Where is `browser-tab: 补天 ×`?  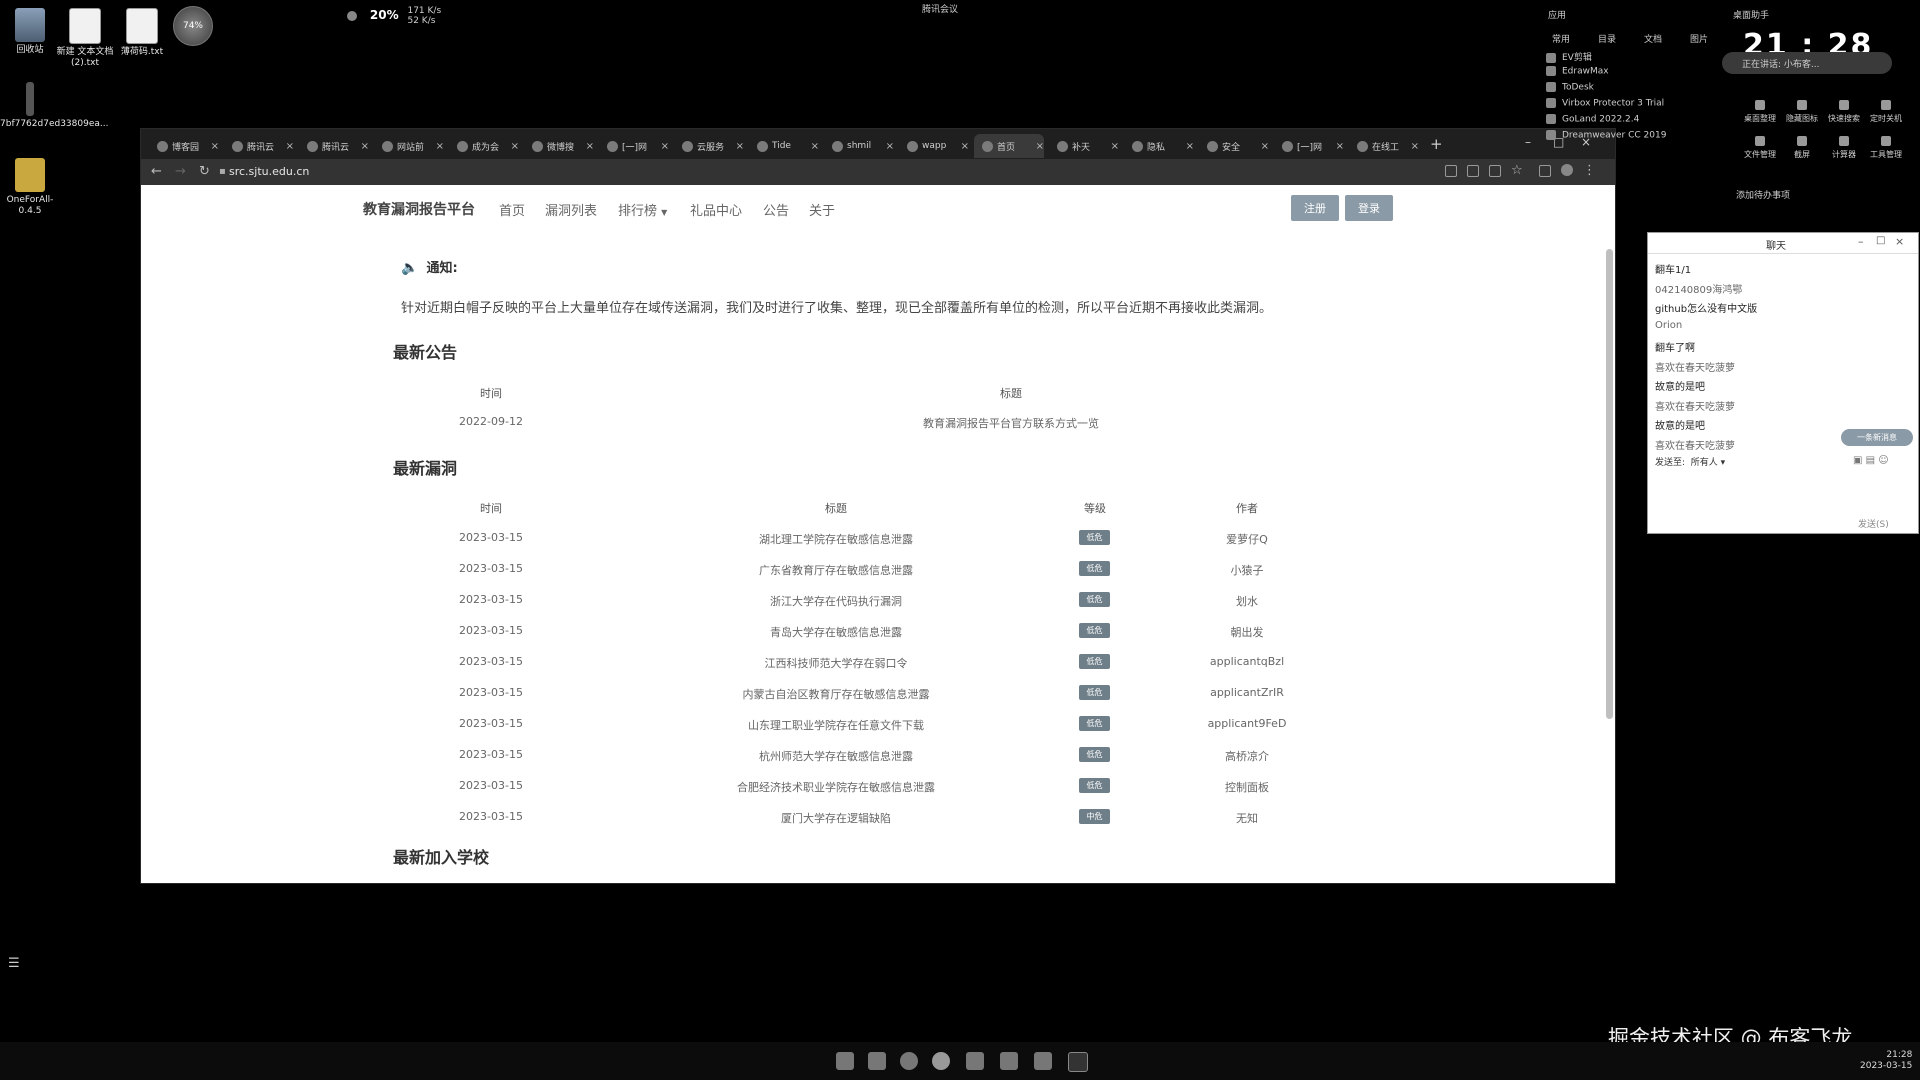
browser-tab: 补天 × is located at coordinates (1084, 146).